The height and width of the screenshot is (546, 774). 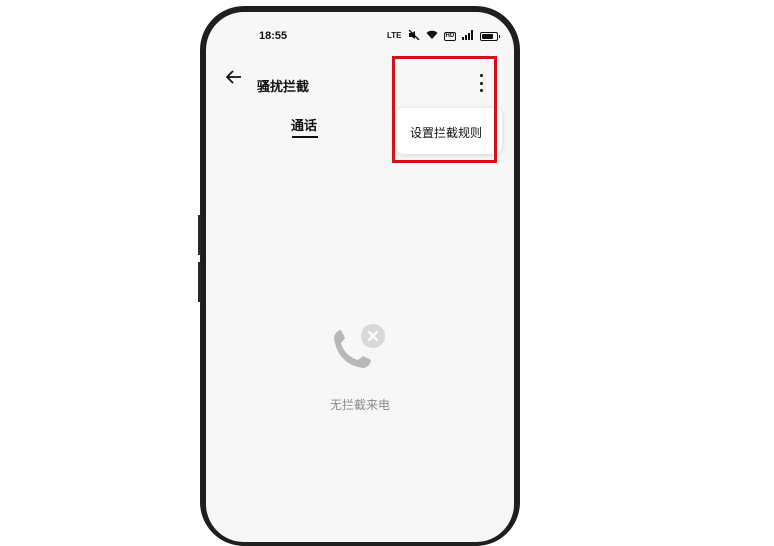 What do you see at coordinates (414, 36) in the screenshot?
I see `mute-icon` at bounding box center [414, 36].